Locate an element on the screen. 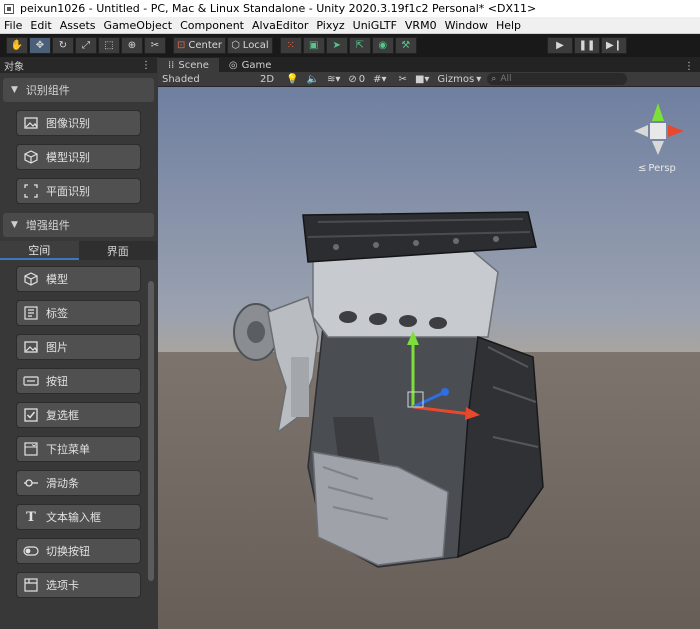 This screenshot has width=700, height=629. image-recognition-button: 图像识别 is located at coordinates (78, 123).